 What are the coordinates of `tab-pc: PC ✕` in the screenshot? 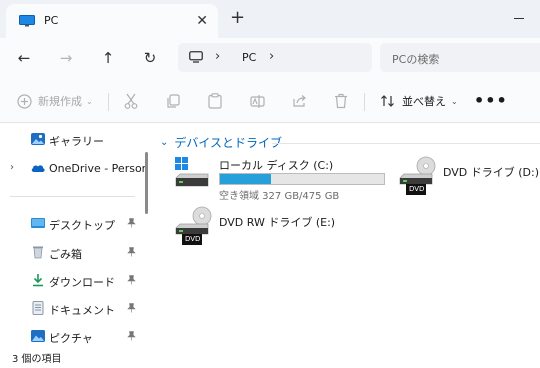 It's located at (112, 21).